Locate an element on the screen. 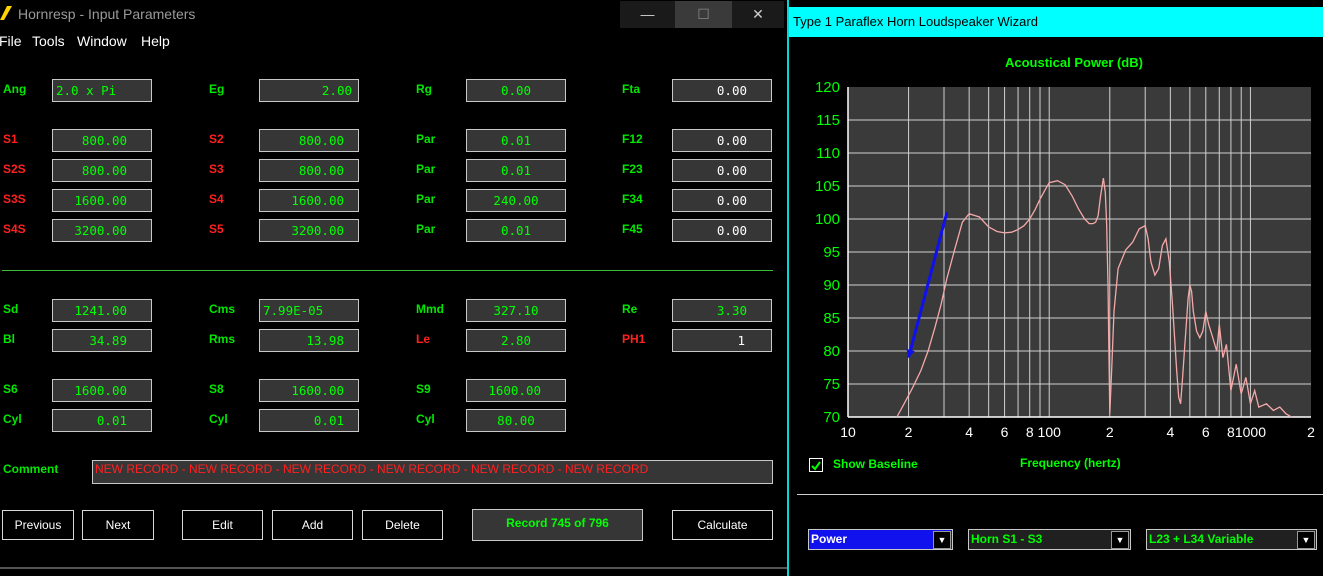  field-rms: 13.98 is located at coordinates (309, 340).